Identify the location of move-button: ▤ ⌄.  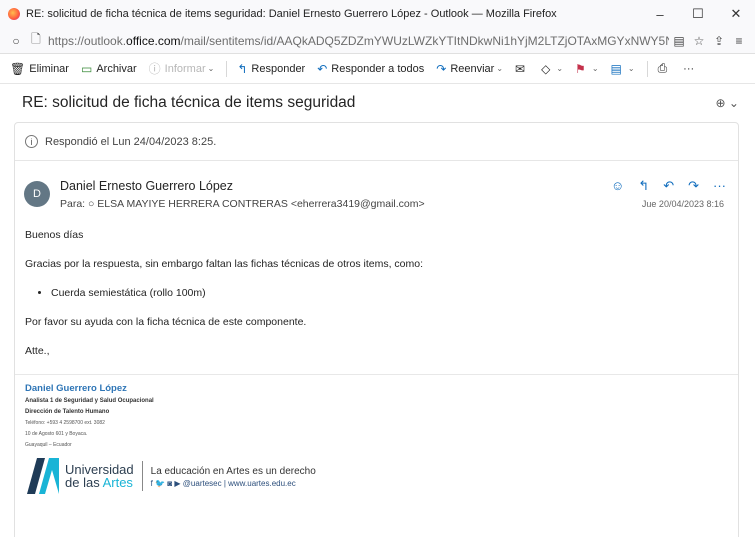
(623, 69).